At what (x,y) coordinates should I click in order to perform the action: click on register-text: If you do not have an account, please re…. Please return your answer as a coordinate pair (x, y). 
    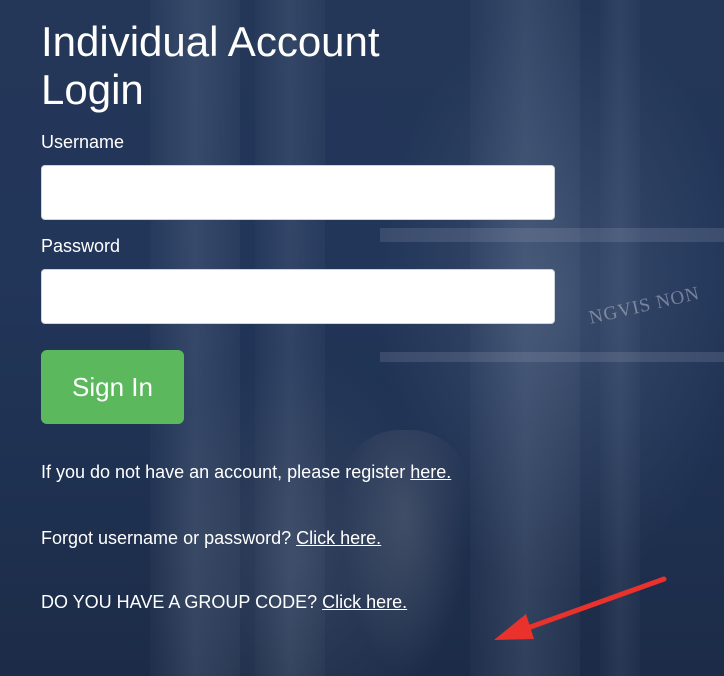
    Looking at the image, I should click on (226, 472).